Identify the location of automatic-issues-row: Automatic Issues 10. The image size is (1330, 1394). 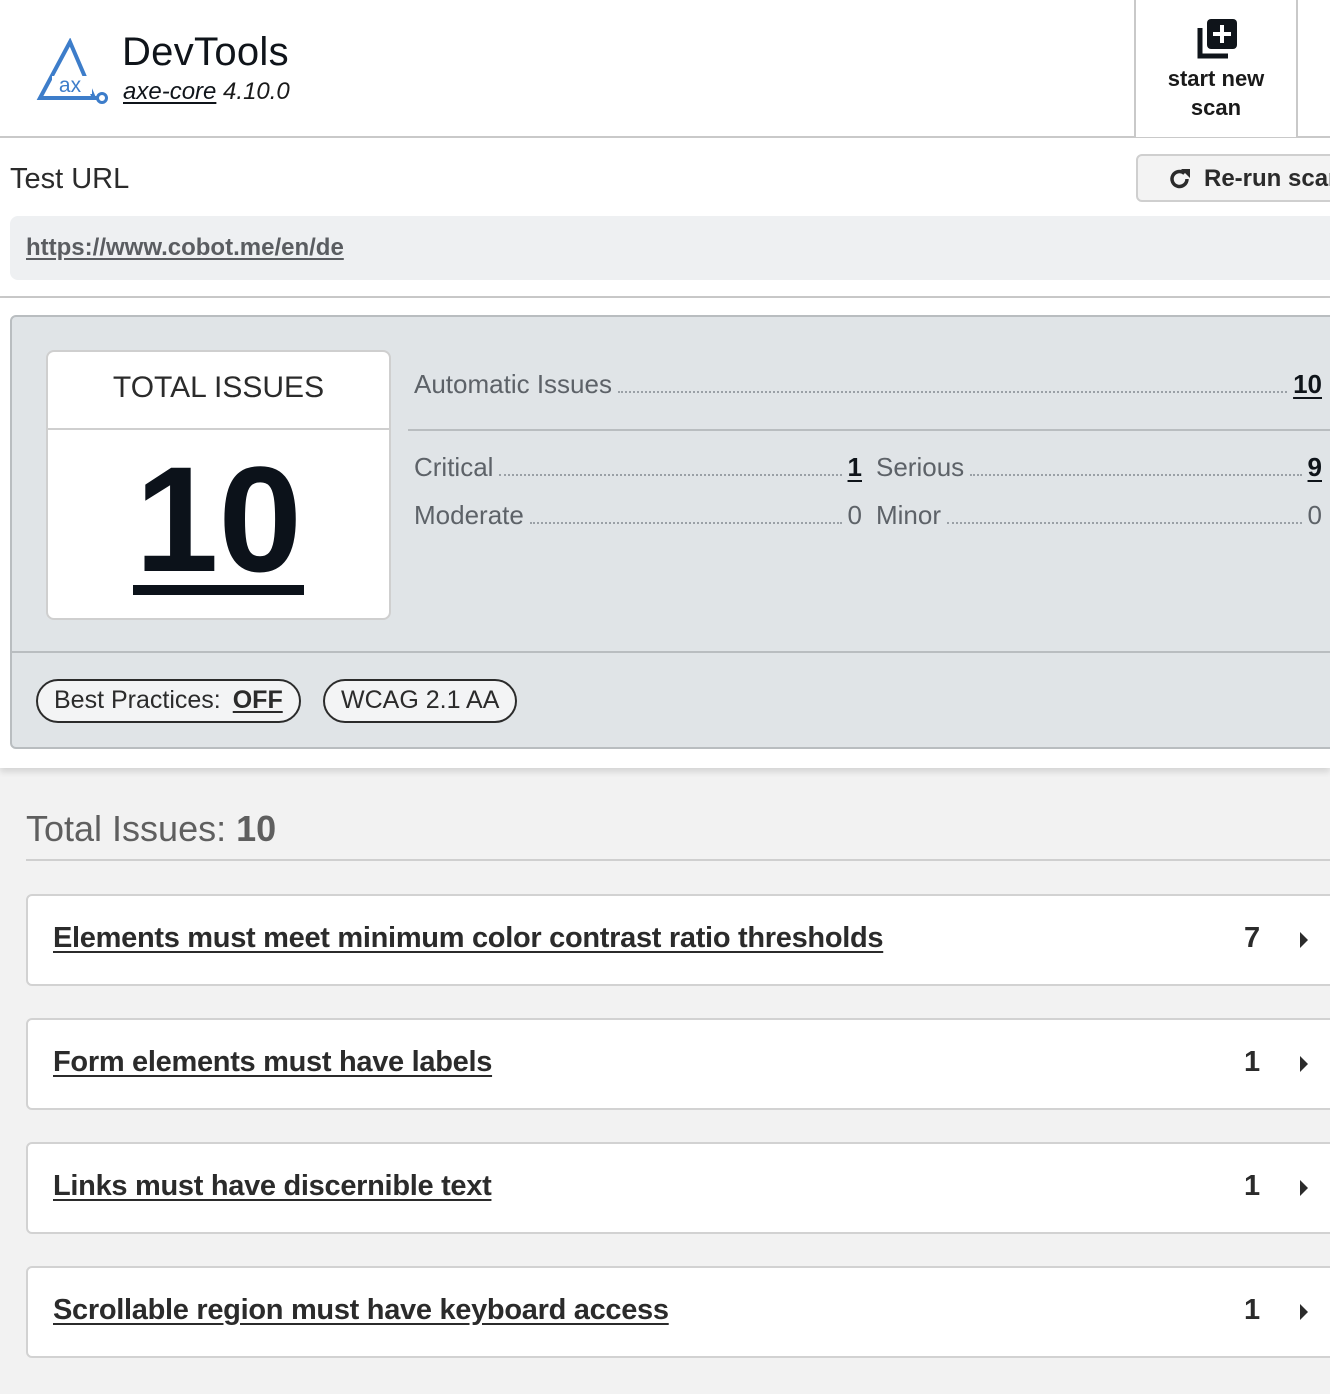
(868, 389).